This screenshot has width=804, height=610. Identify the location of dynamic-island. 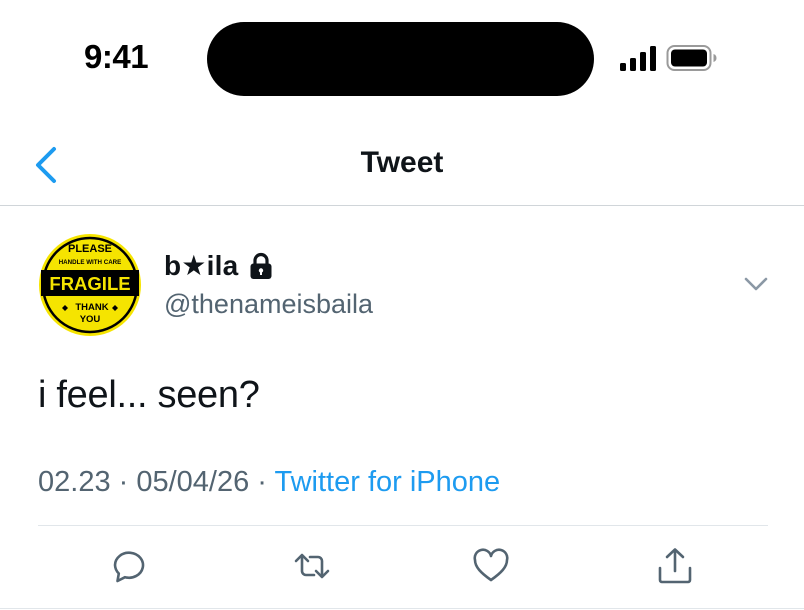
(400, 59).